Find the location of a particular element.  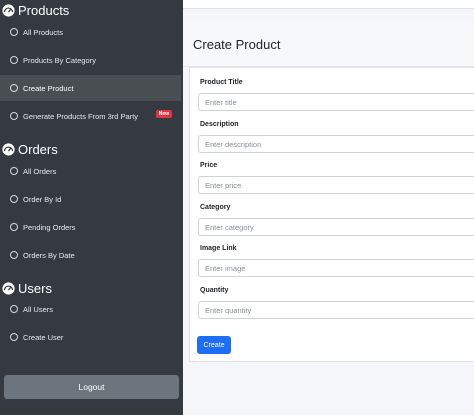

sidebar-item-pending-orders: Pending Orders is located at coordinates (90, 227).